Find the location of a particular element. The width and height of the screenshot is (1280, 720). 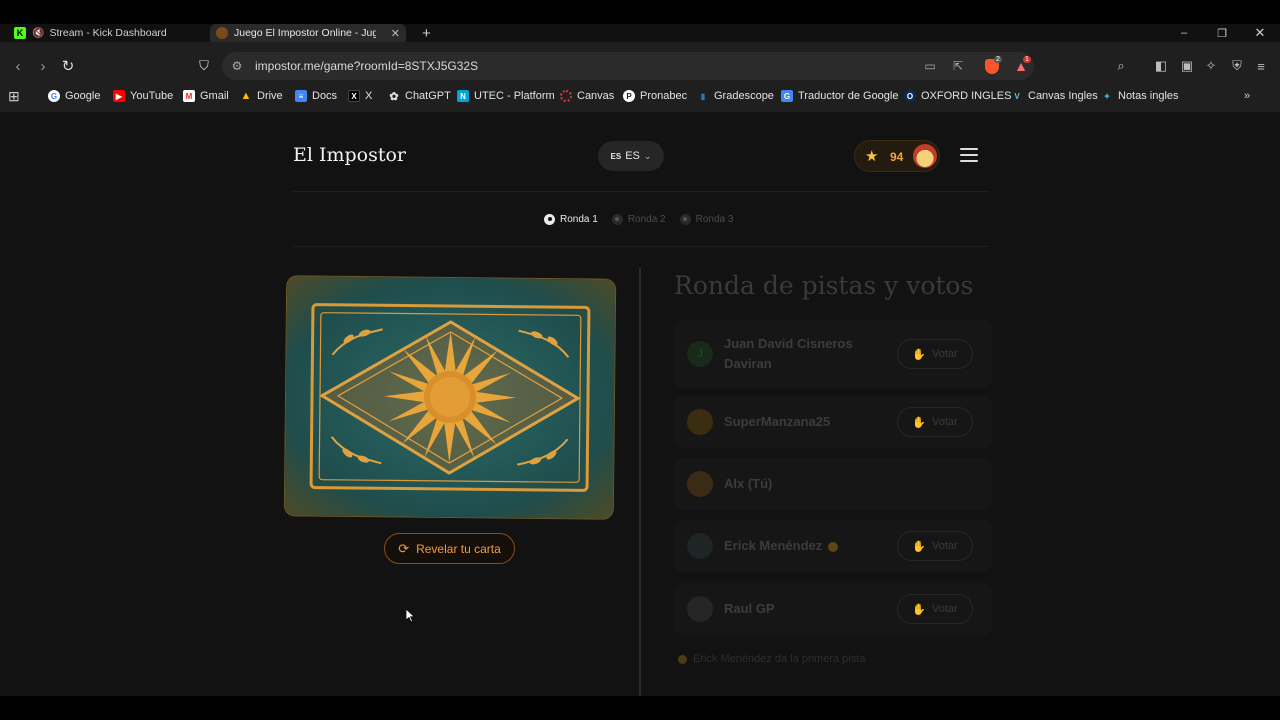

bookmark-utec: N UTEC - Platform is located at coordinates (506, 96).